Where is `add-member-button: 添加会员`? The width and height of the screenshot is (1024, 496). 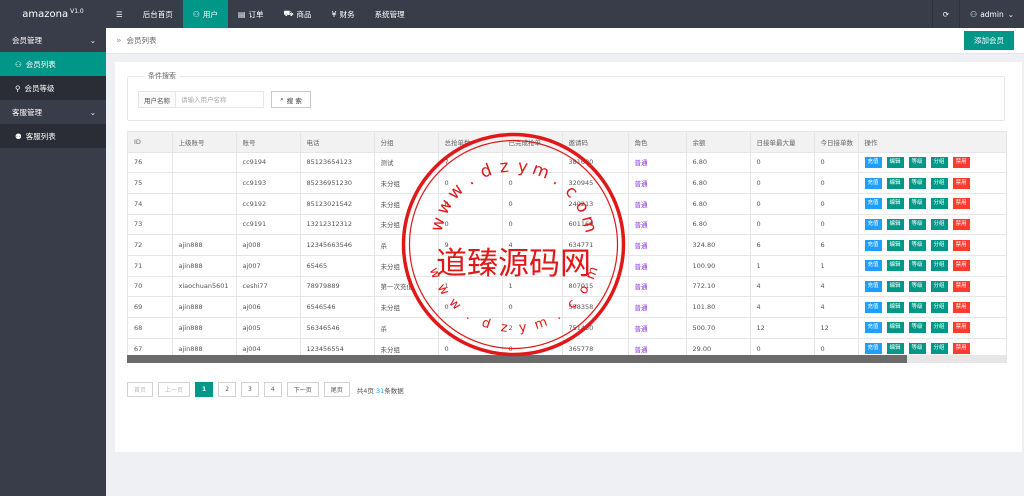 add-member-button: 添加会员 is located at coordinates (989, 40).